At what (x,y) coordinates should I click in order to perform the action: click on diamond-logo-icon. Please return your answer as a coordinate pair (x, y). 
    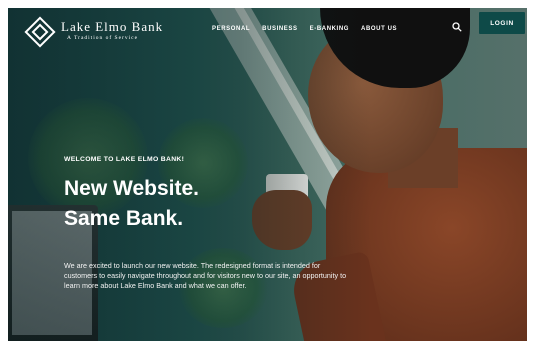
    Looking at the image, I should click on (40, 32).